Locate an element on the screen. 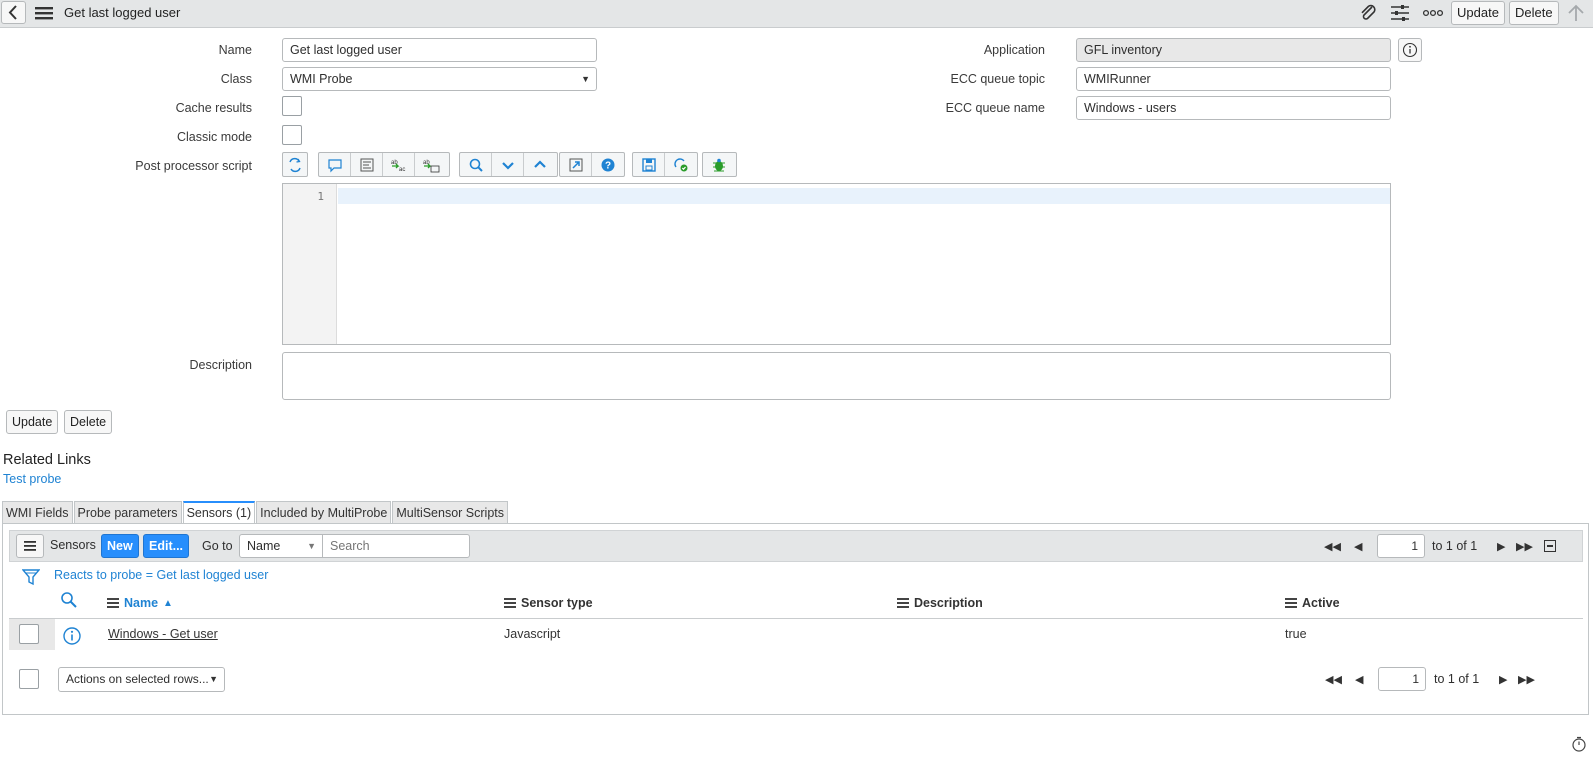 The width and height of the screenshot is (1593, 780). first-page-icon: ◀◀ is located at coordinates (1332, 546).